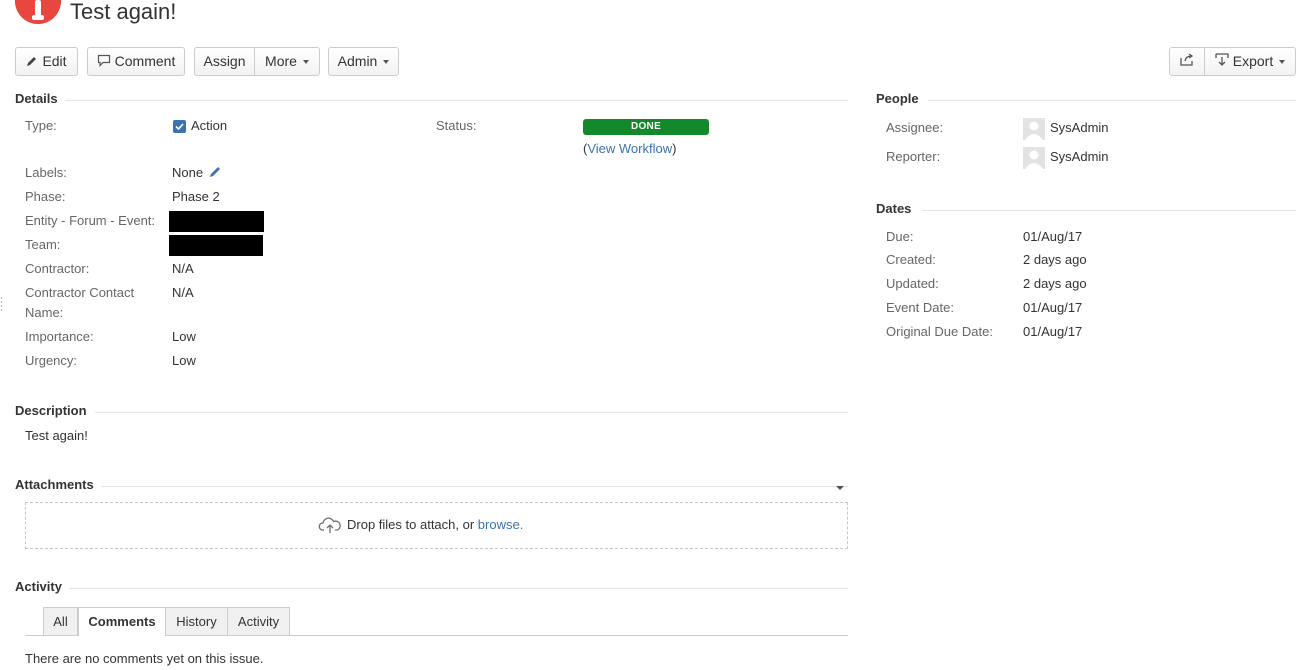 The height and width of the screenshot is (670, 1316). I want to click on comment-label: Comment, so click(145, 61).